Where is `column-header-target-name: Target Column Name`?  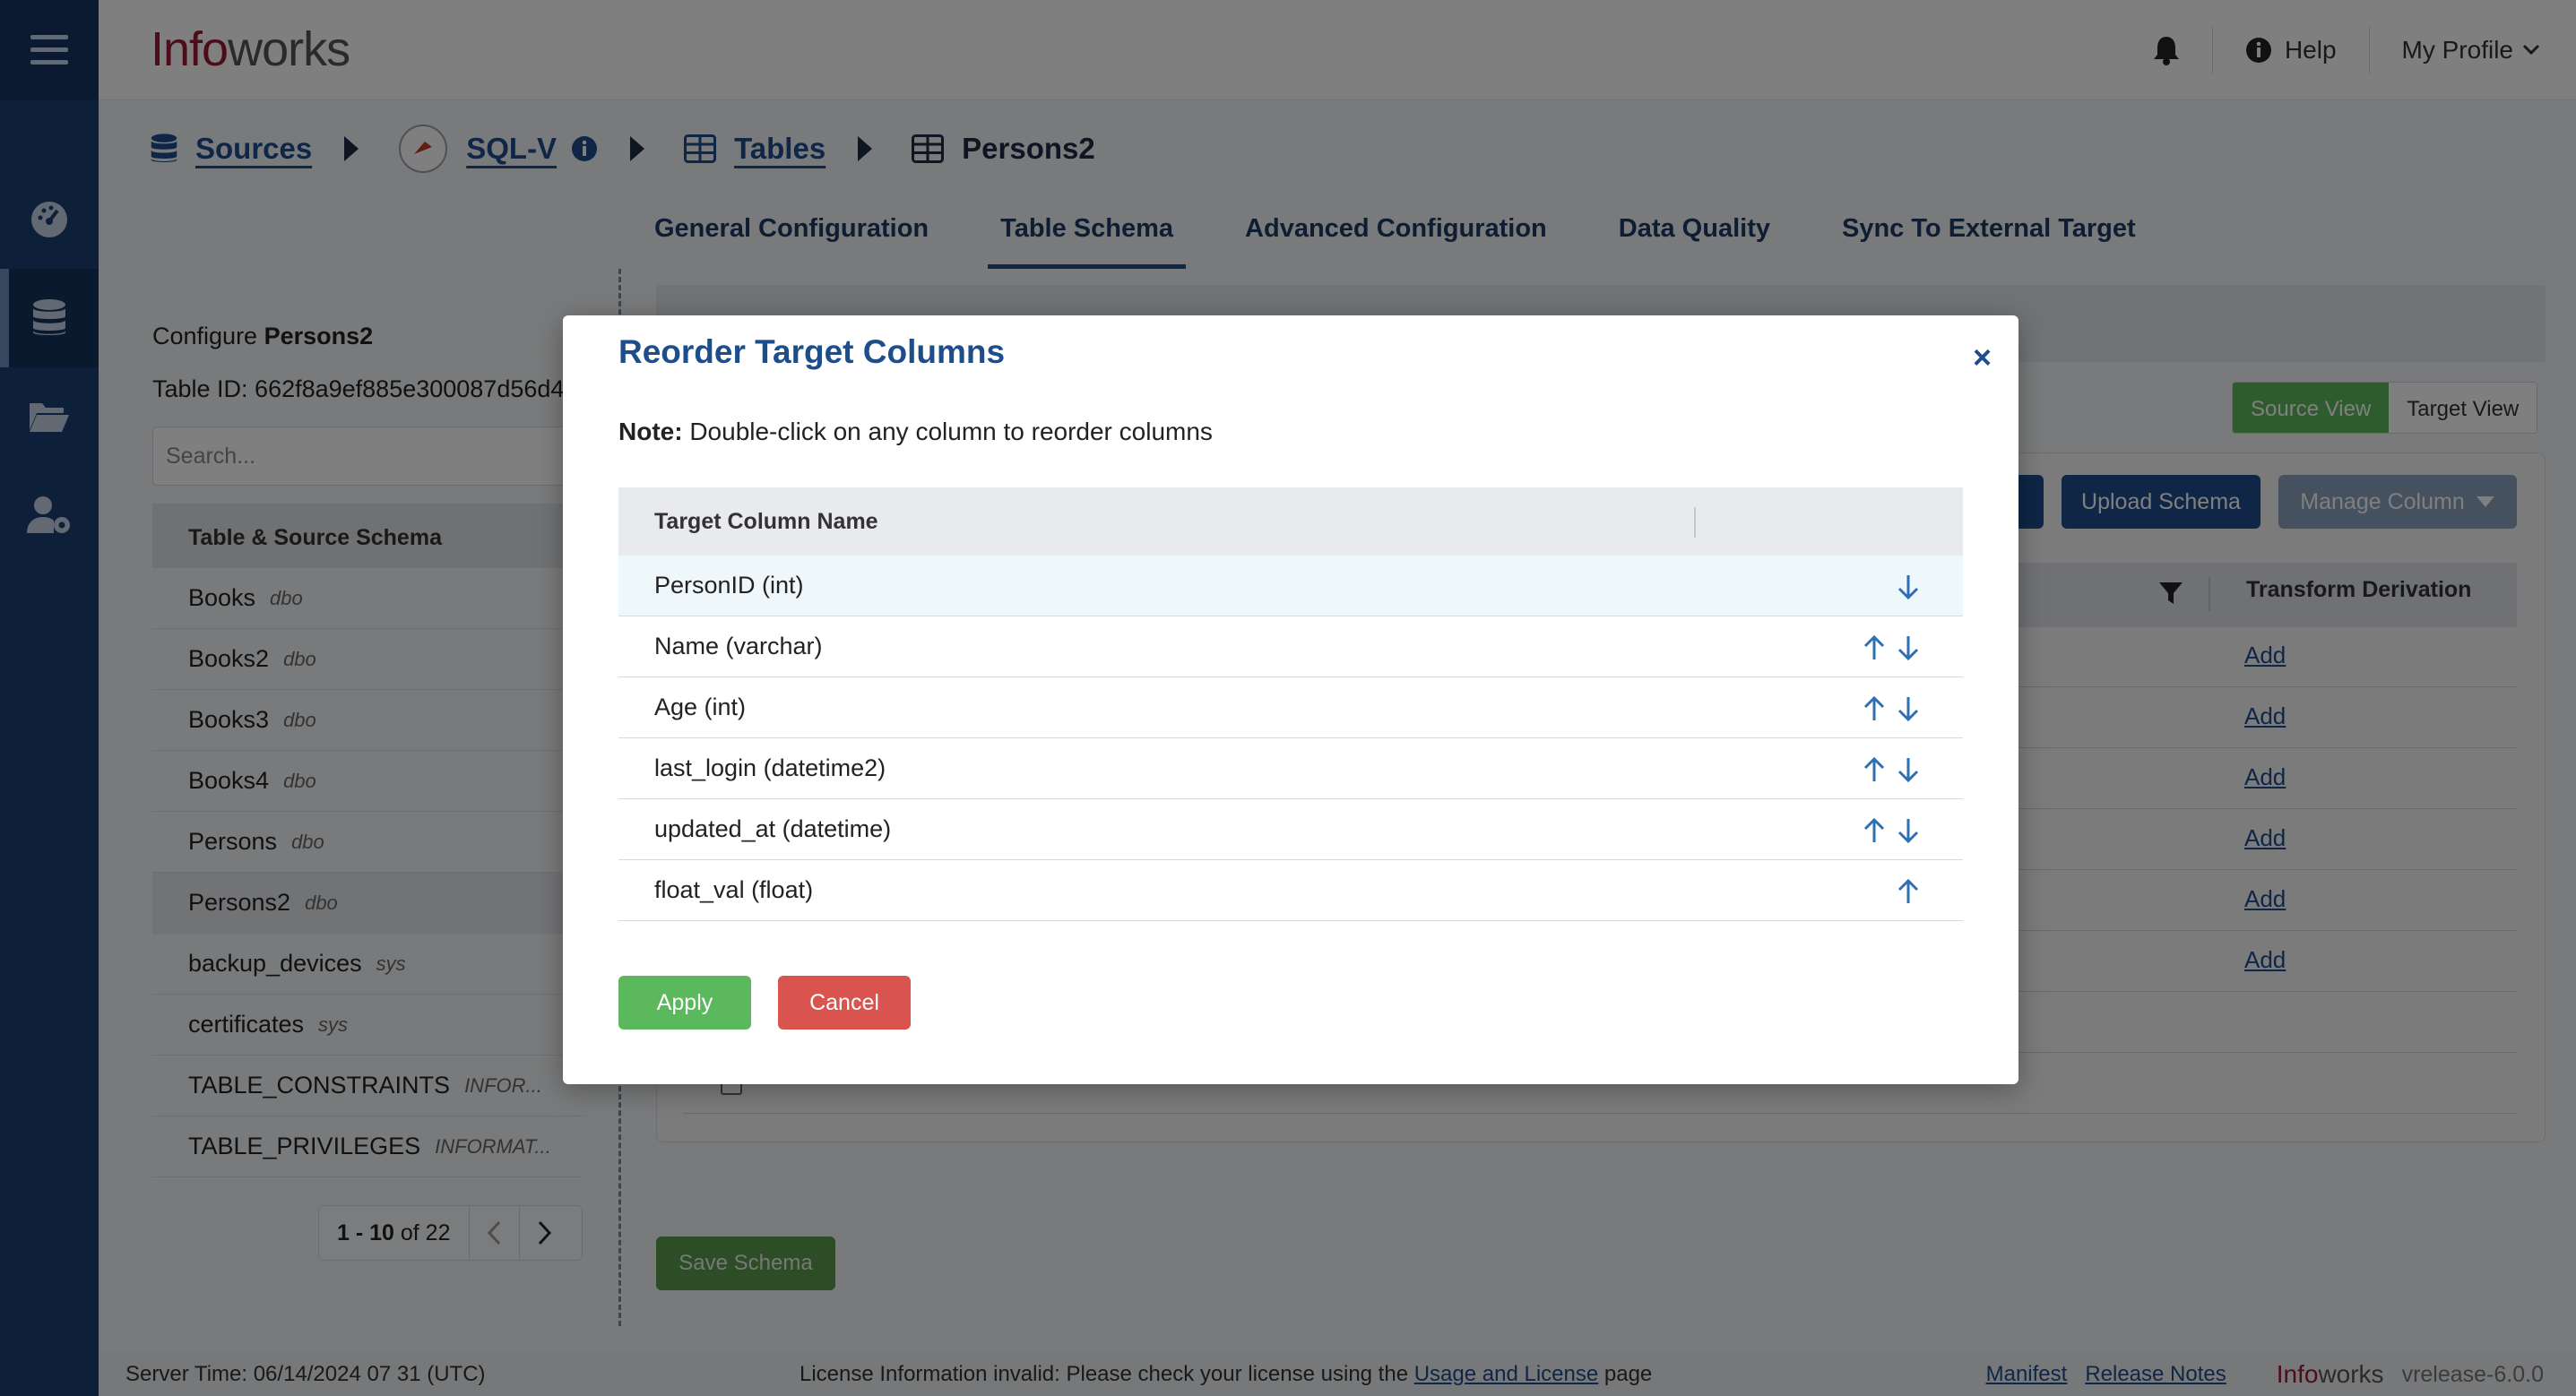
column-header-target-name: Target Column Name is located at coordinates (766, 521).